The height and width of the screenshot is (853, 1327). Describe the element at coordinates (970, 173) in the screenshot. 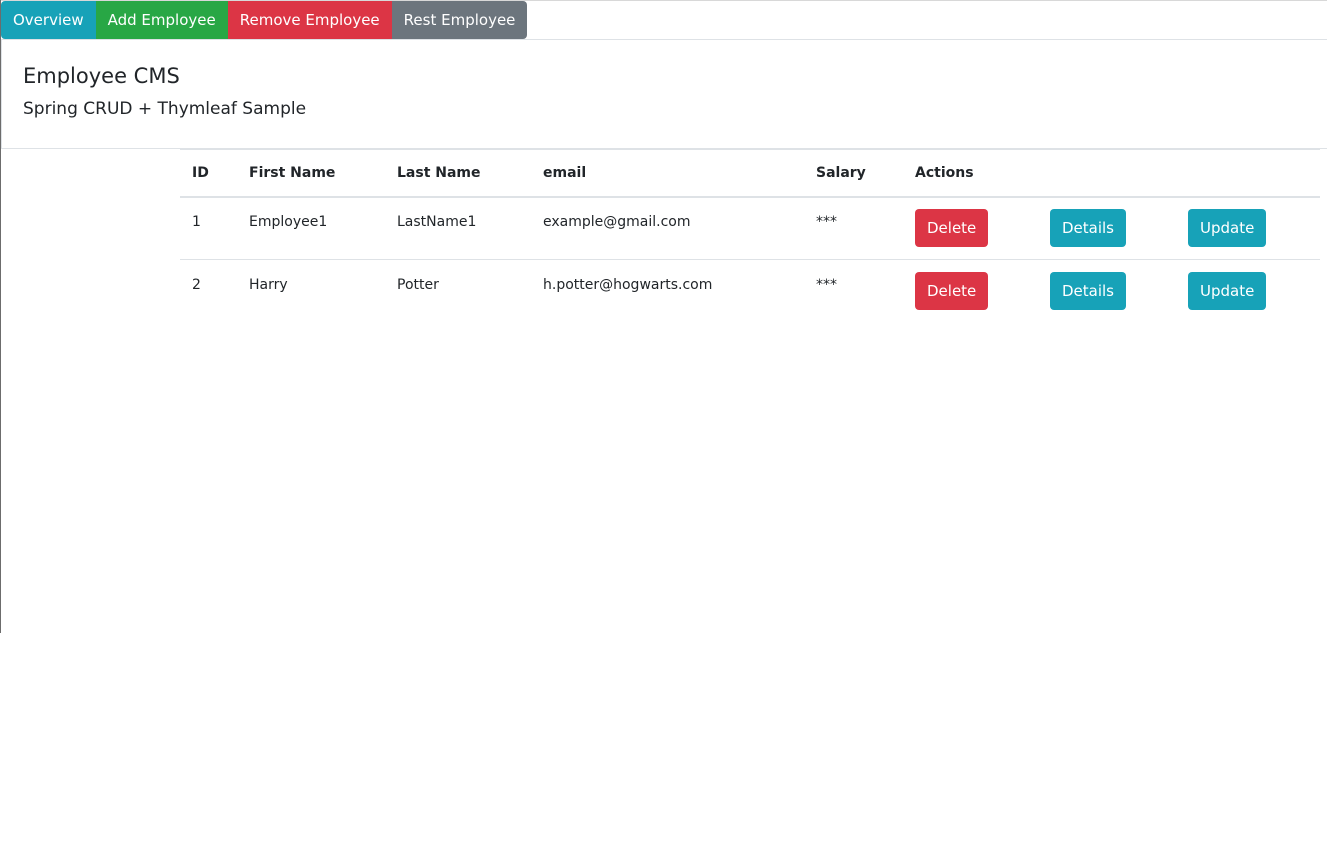

I see `column-header-actions: Actions` at that location.